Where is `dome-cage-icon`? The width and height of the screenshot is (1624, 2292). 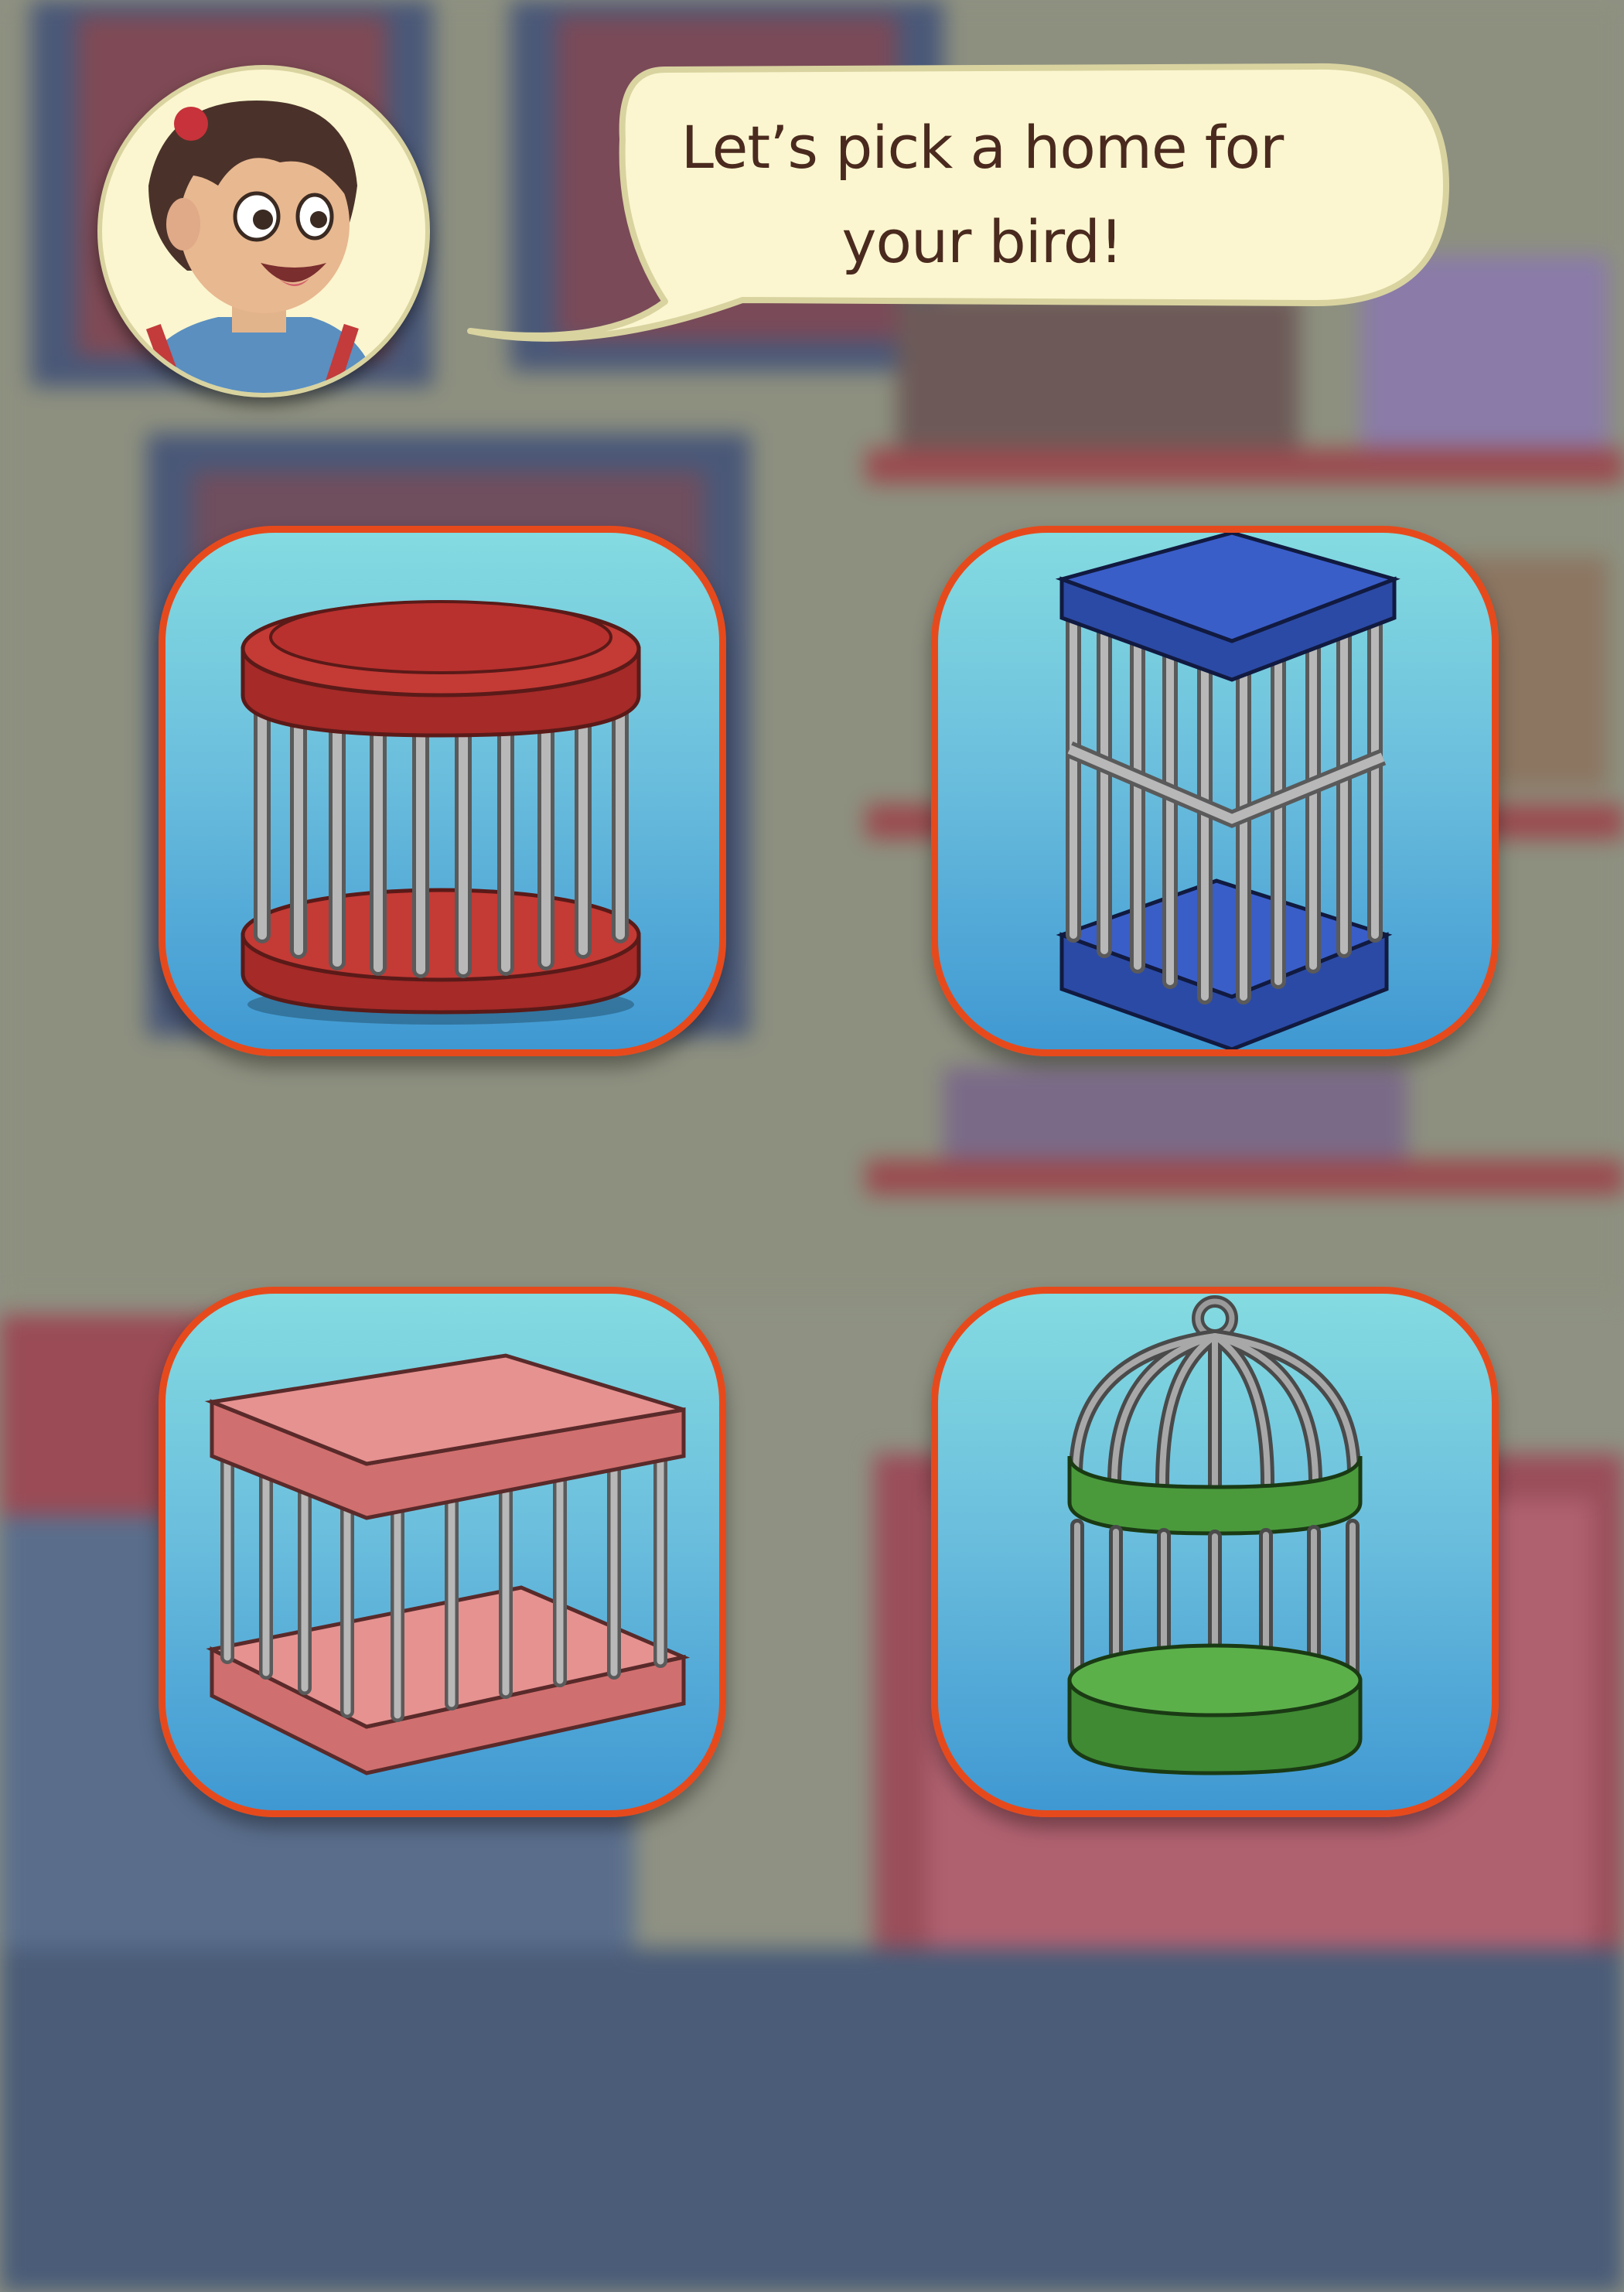 dome-cage-icon is located at coordinates (1215, 1535).